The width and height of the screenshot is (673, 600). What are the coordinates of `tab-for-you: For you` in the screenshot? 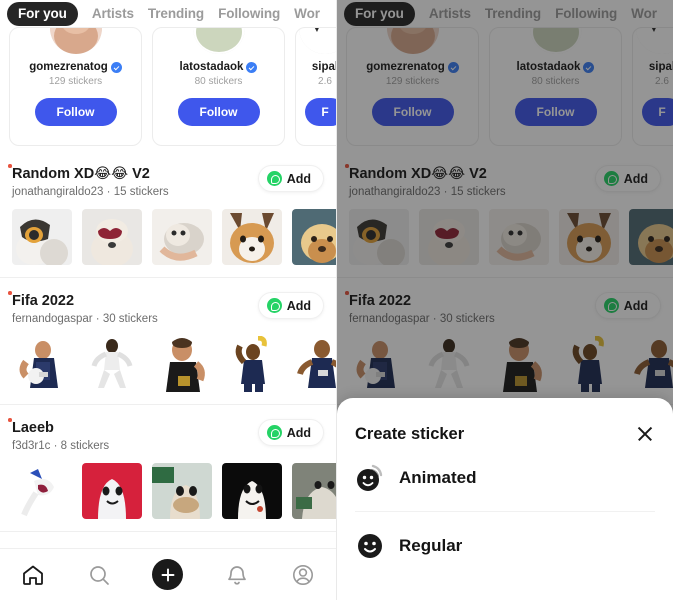 It's located at (42, 13).